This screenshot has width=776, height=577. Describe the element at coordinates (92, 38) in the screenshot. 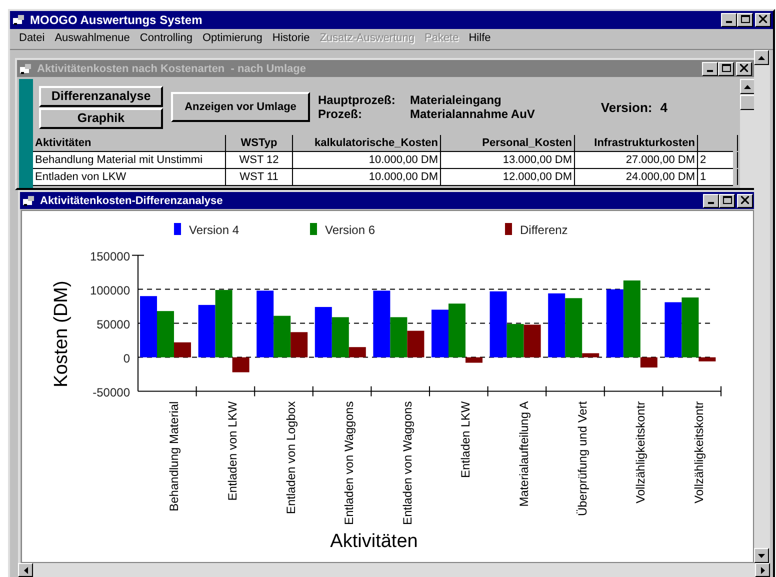

I see `menu-item: Auswahlmenue` at that location.